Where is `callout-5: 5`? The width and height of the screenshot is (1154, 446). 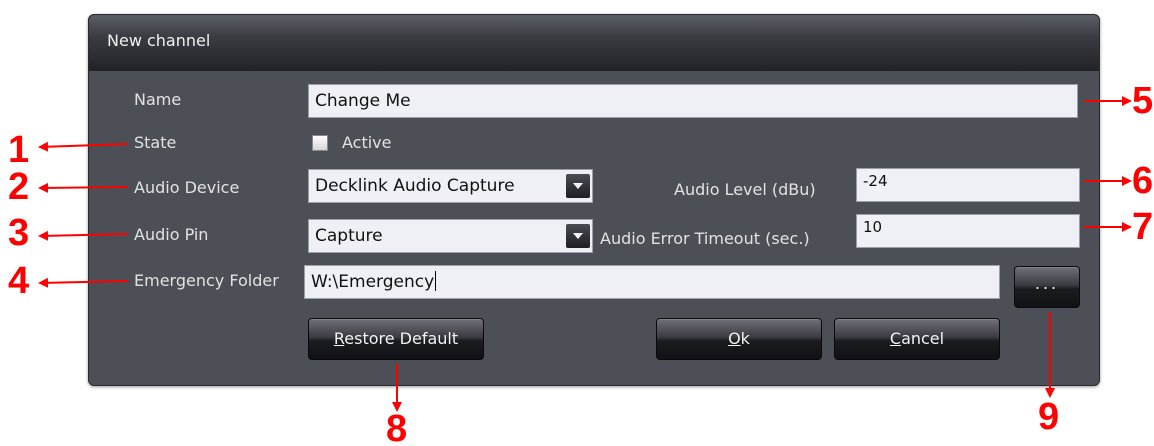
callout-5: 5 is located at coordinates (1143, 101).